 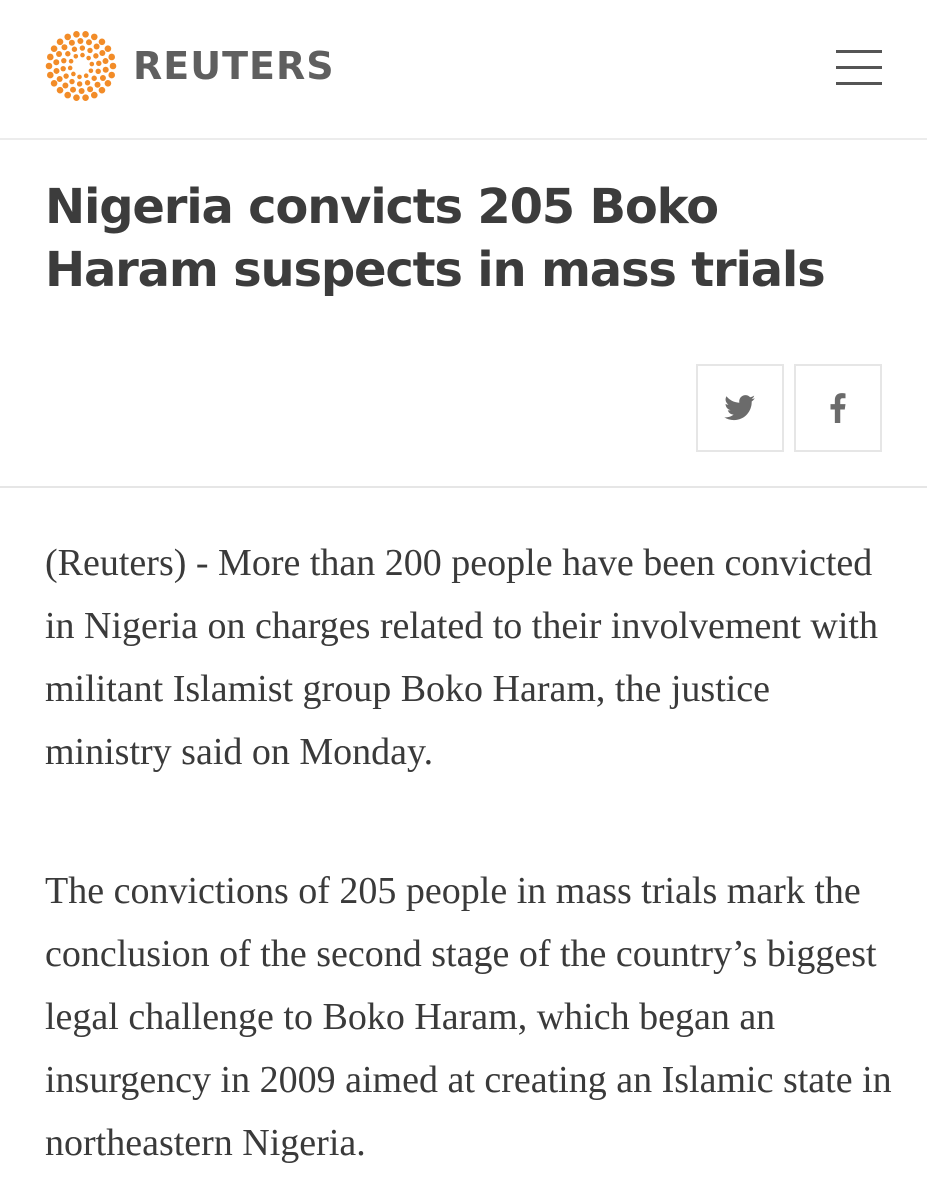 I want to click on site-header: REUTERS, so click(x=463, y=70).